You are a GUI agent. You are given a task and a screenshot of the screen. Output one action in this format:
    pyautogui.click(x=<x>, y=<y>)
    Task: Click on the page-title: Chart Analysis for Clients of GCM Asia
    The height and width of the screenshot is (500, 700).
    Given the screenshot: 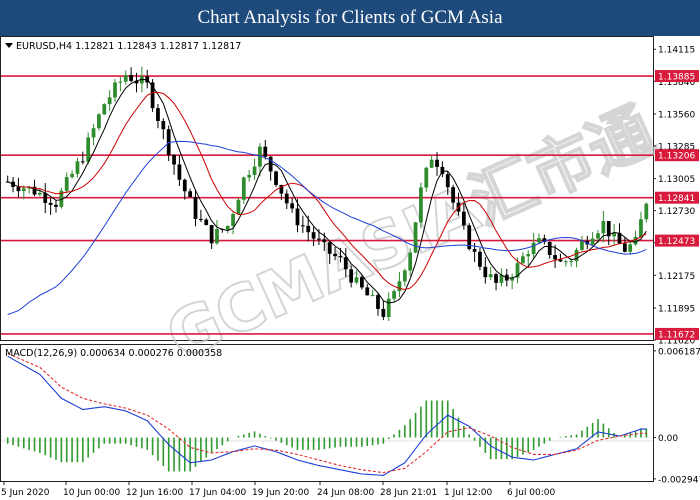 What is the action you would take?
    pyautogui.click(x=350, y=18)
    